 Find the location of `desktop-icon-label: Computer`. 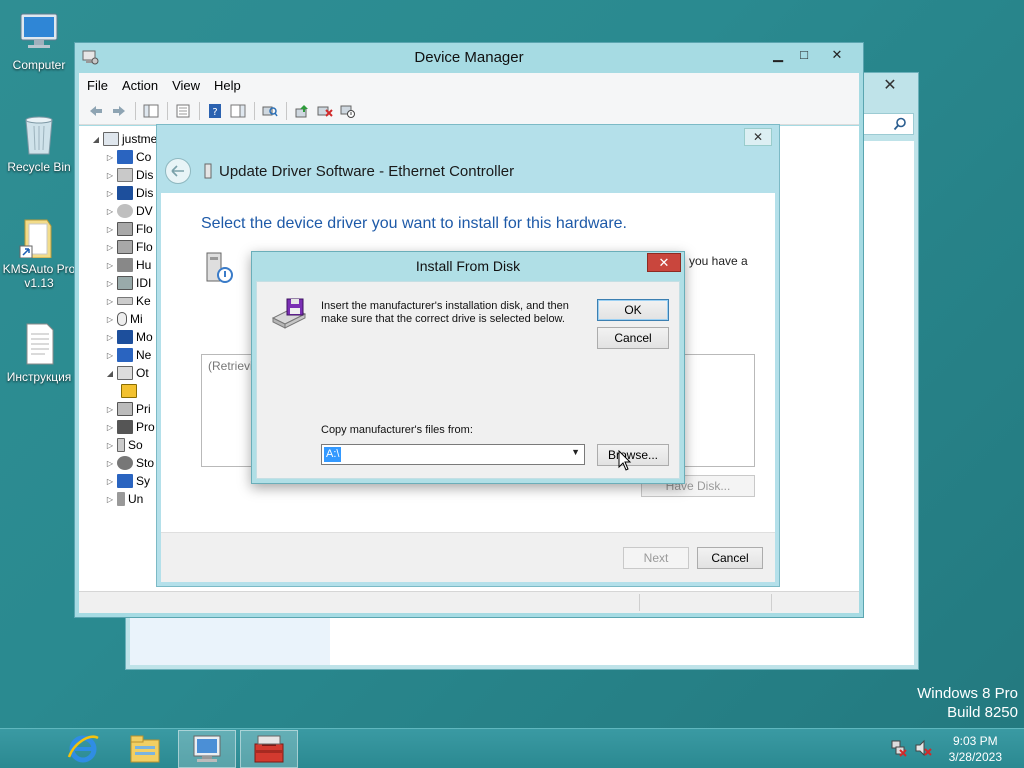

desktop-icon-label: Computer is located at coordinates (39, 65).